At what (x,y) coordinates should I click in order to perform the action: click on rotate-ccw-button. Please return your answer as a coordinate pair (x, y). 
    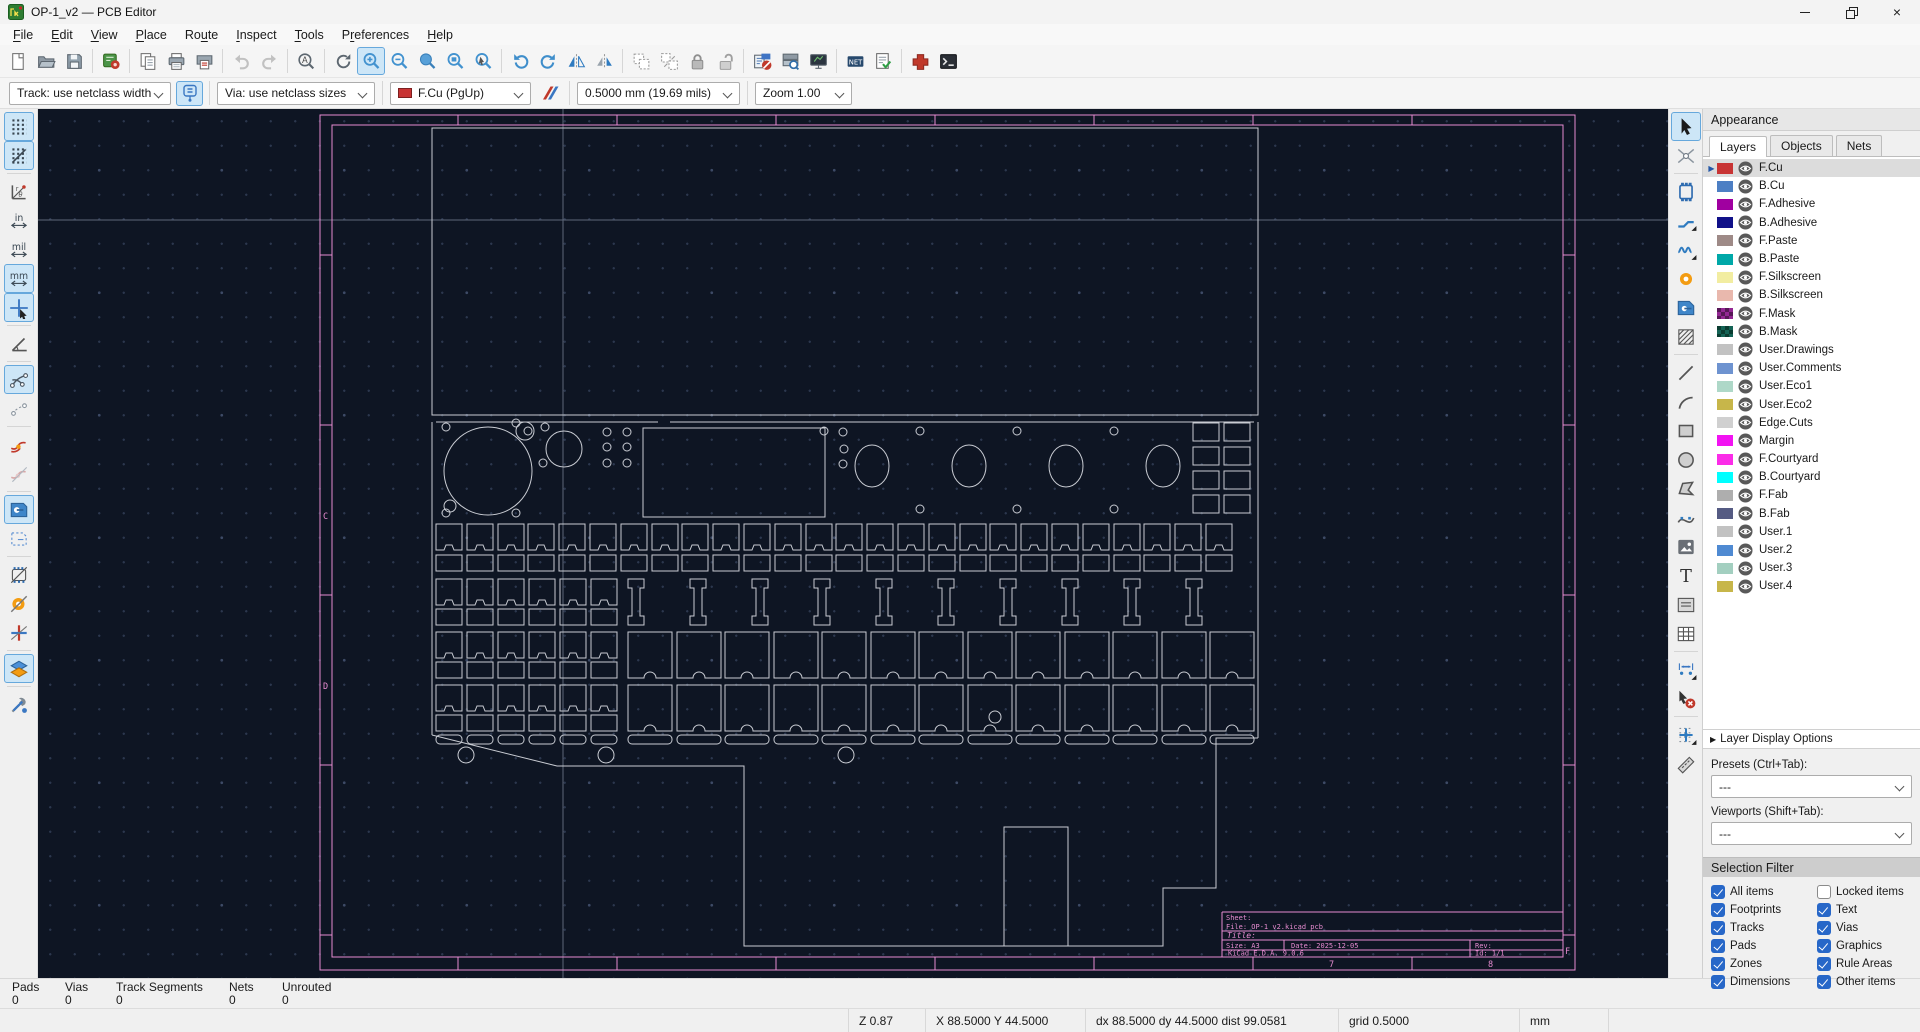
    Looking at the image, I should click on (520, 61).